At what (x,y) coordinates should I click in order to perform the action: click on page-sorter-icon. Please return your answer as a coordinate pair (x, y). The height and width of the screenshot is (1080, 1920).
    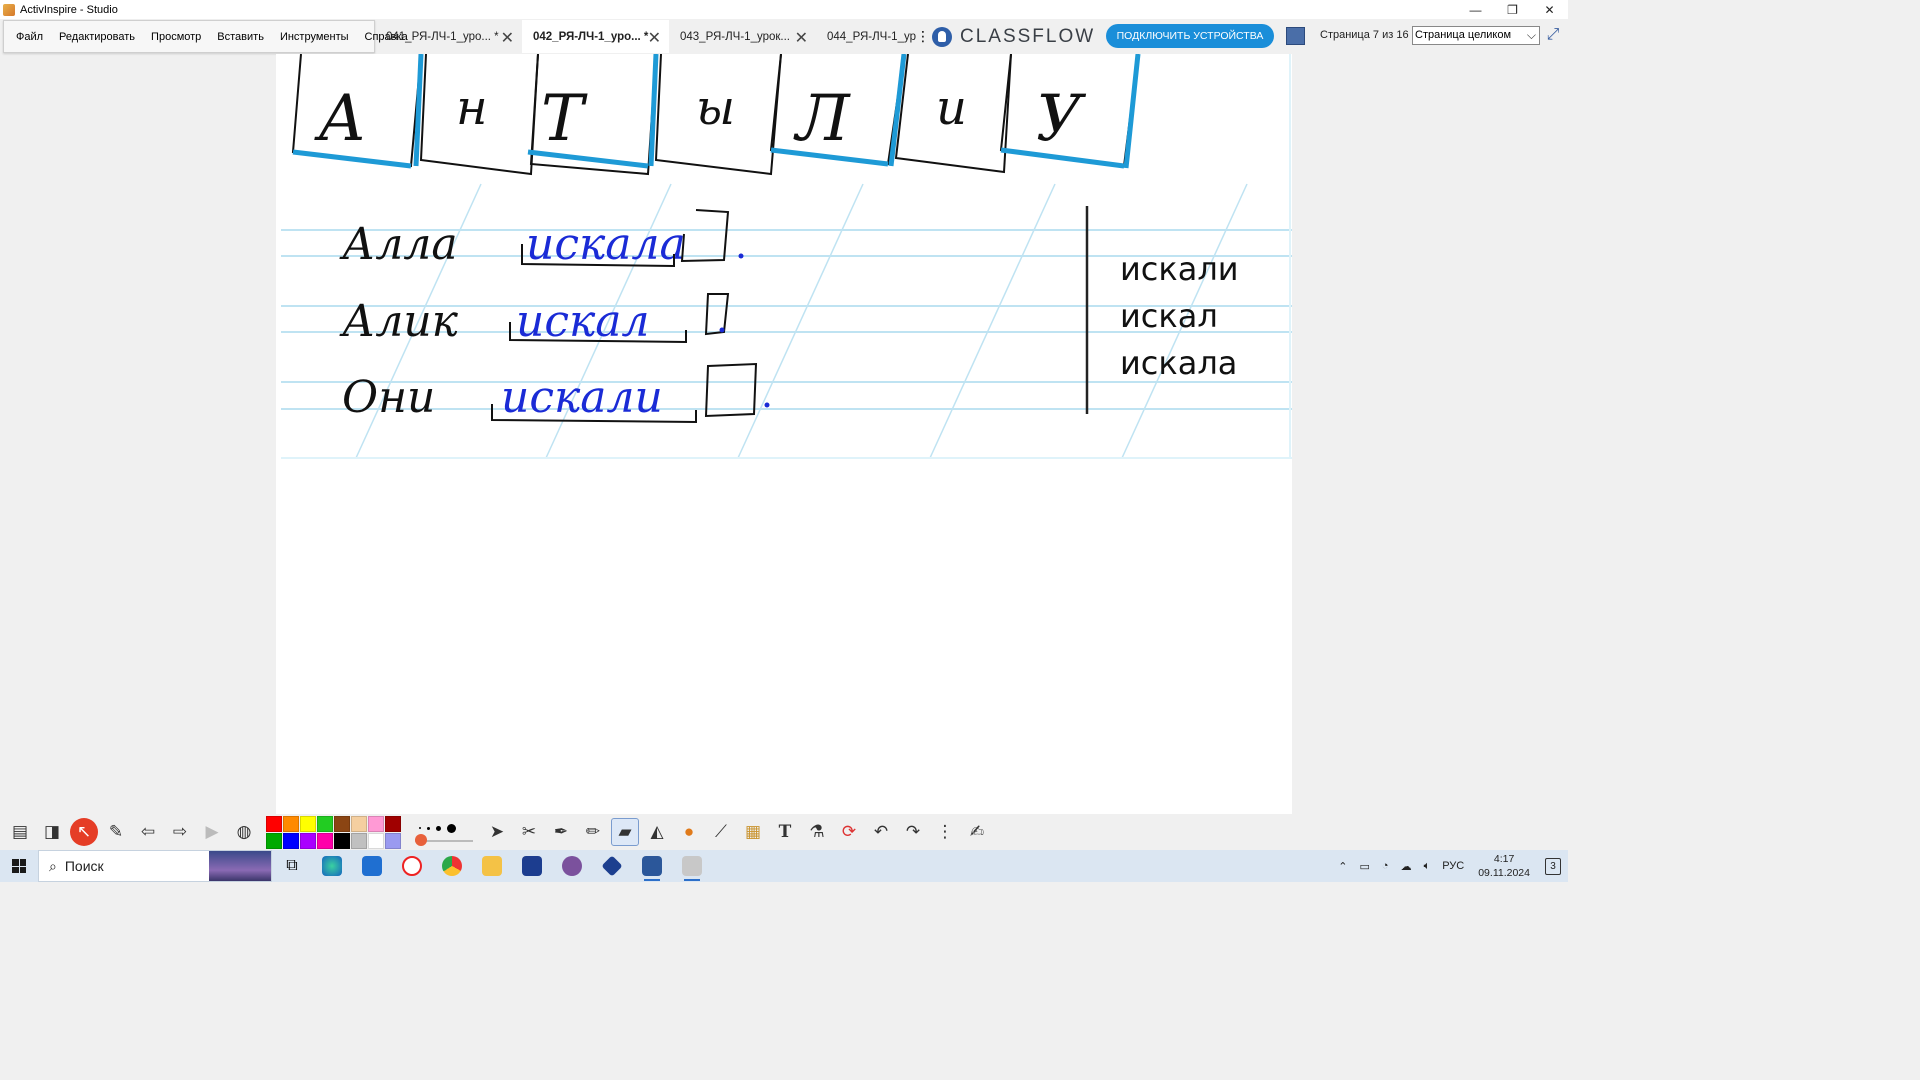
    Looking at the image, I should click on (1295, 36).